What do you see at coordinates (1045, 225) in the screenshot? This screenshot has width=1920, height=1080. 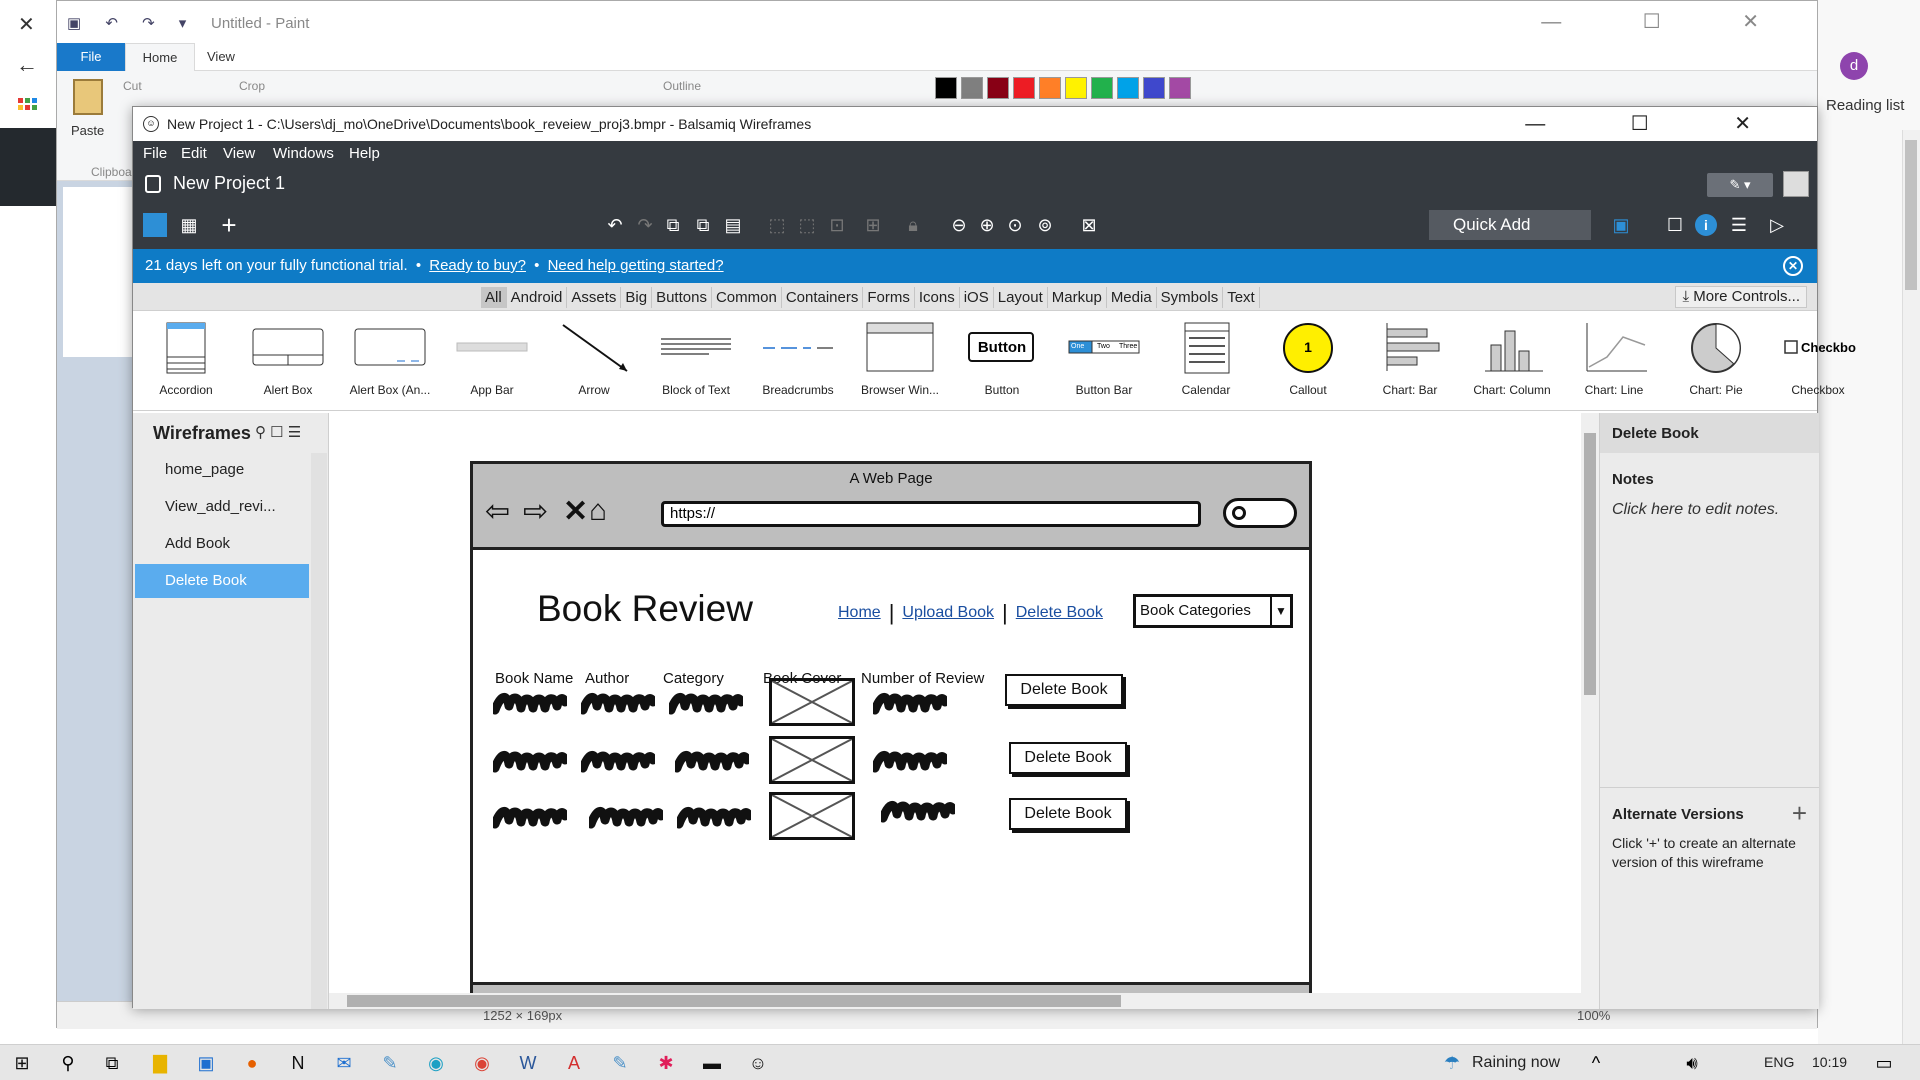 I see `fit-zoom-icon: ⊚` at bounding box center [1045, 225].